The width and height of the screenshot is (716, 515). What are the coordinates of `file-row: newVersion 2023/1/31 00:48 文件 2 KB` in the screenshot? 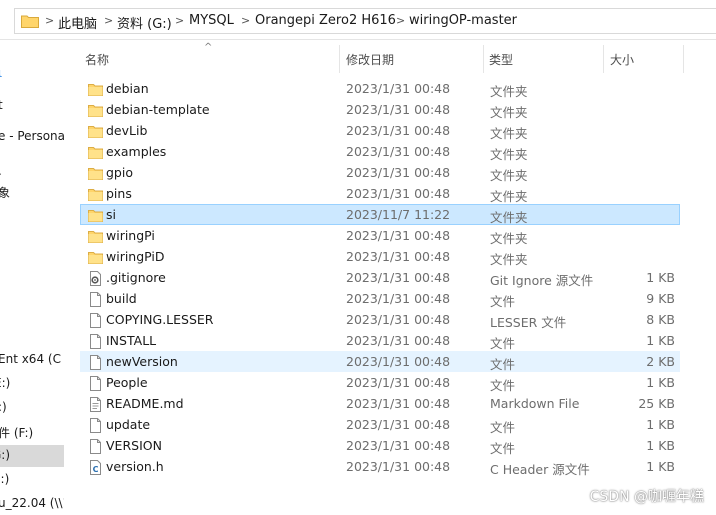 It's located at (380, 361).